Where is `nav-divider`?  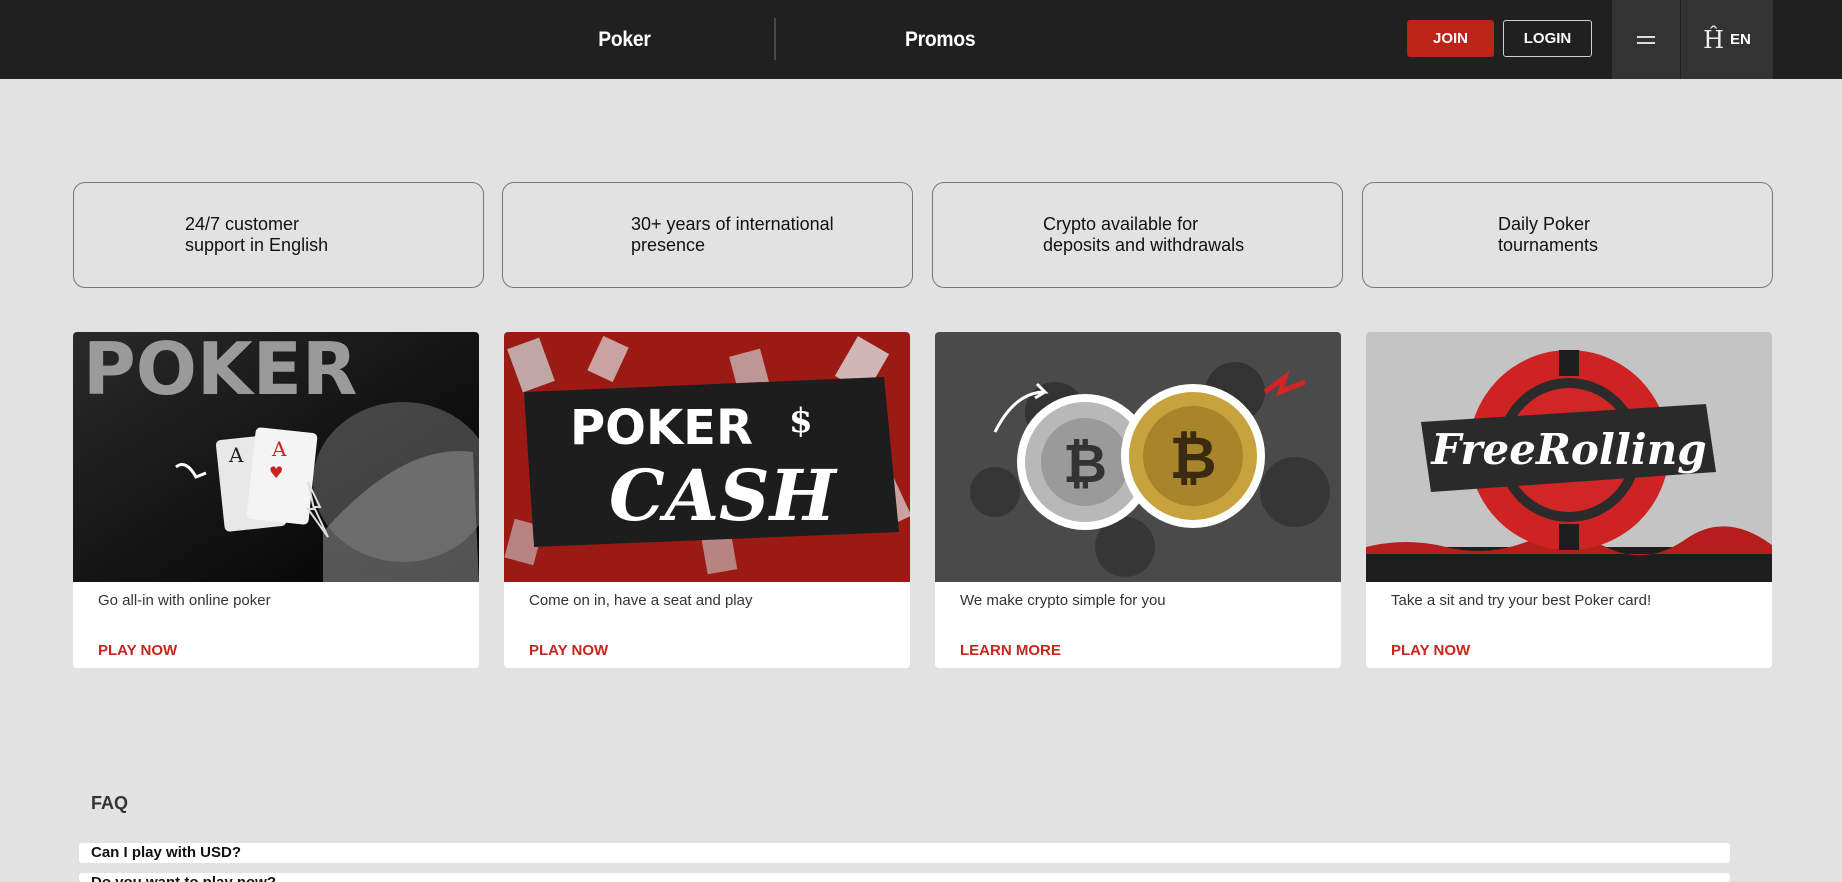 nav-divider is located at coordinates (775, 39).